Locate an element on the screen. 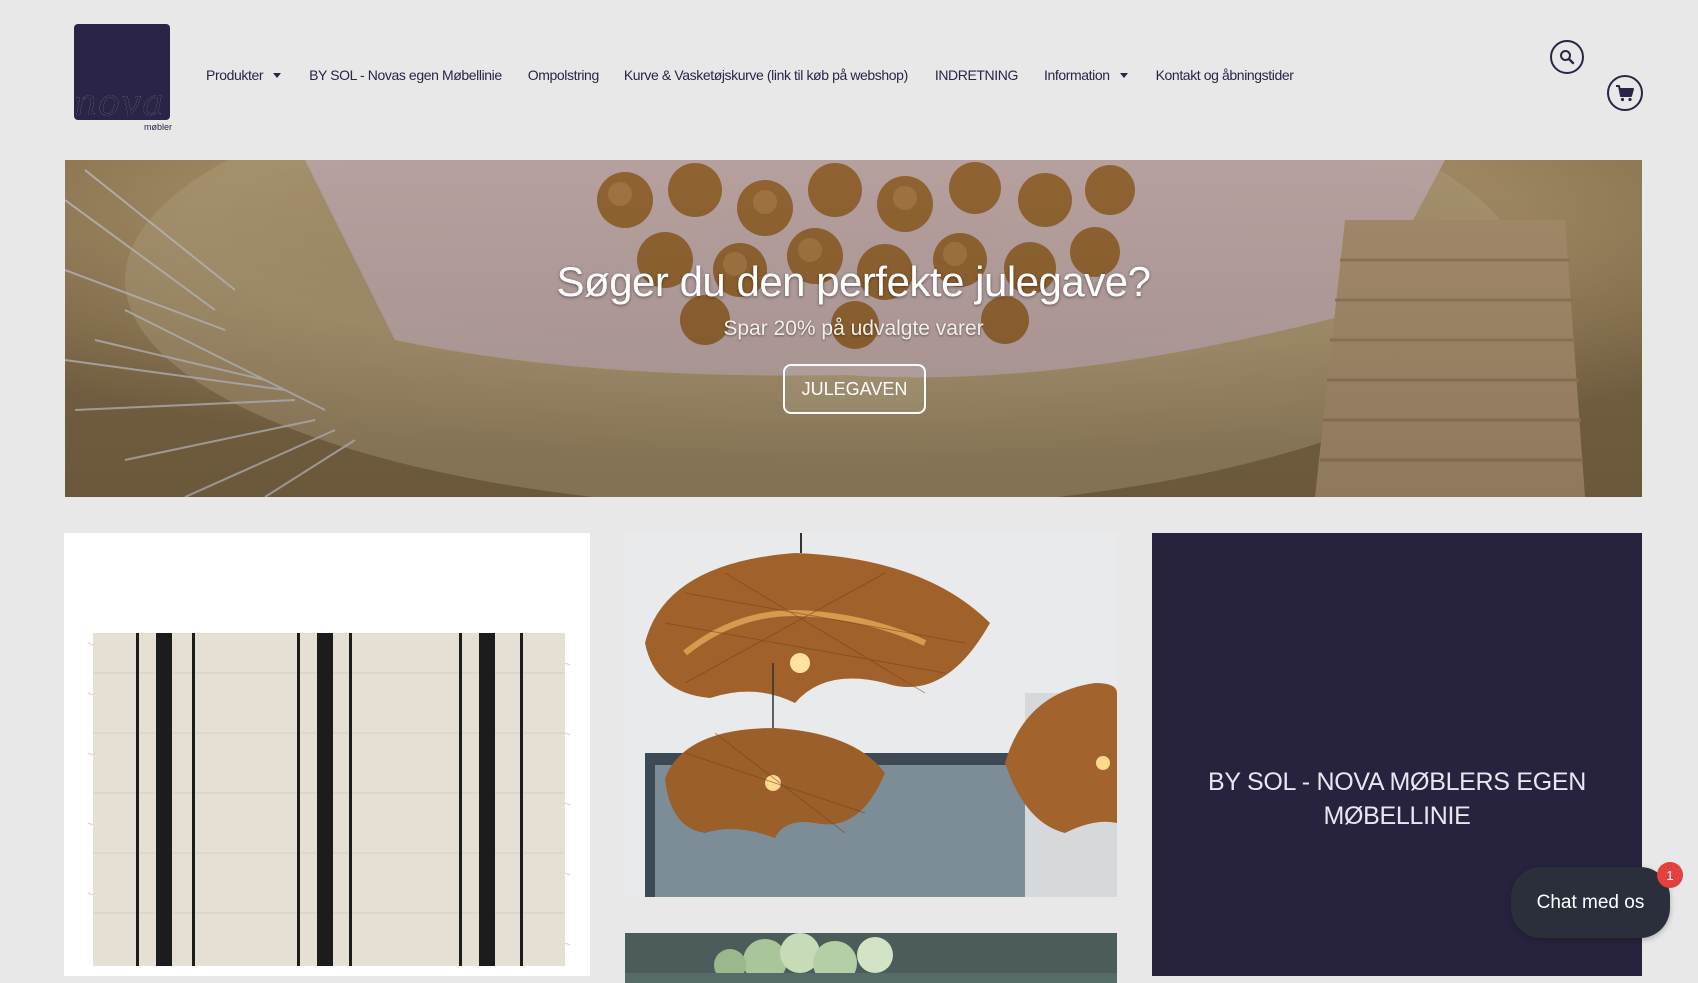 Image resolution: width=1698 pixels, height=983 pixels. cart-icon is located at coordinates (1625, 93).